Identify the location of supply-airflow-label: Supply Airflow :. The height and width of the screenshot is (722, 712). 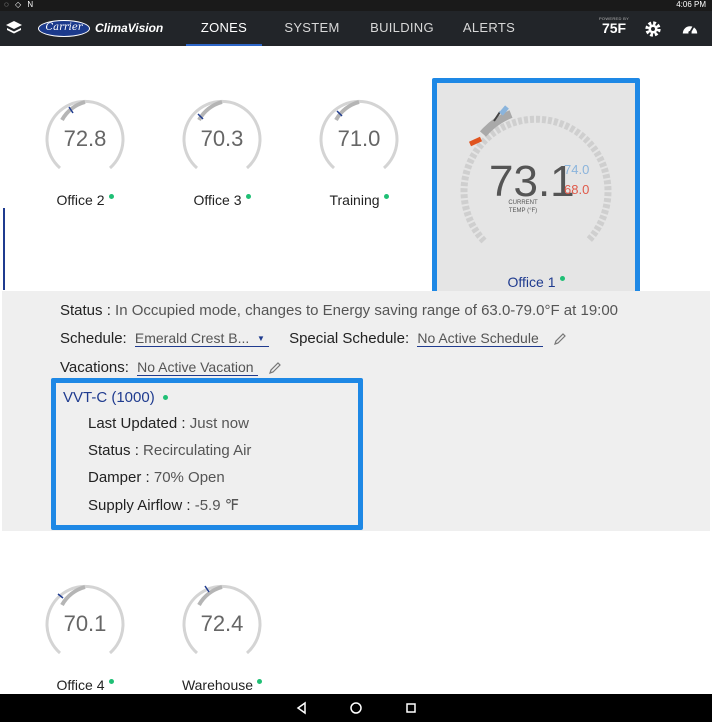
(139, 505).